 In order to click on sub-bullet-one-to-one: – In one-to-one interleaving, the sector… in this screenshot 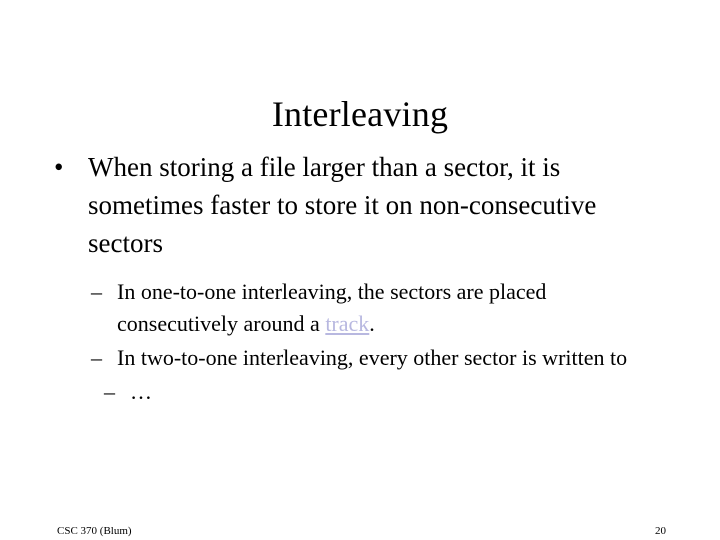, I will do `click(360, 308)`.